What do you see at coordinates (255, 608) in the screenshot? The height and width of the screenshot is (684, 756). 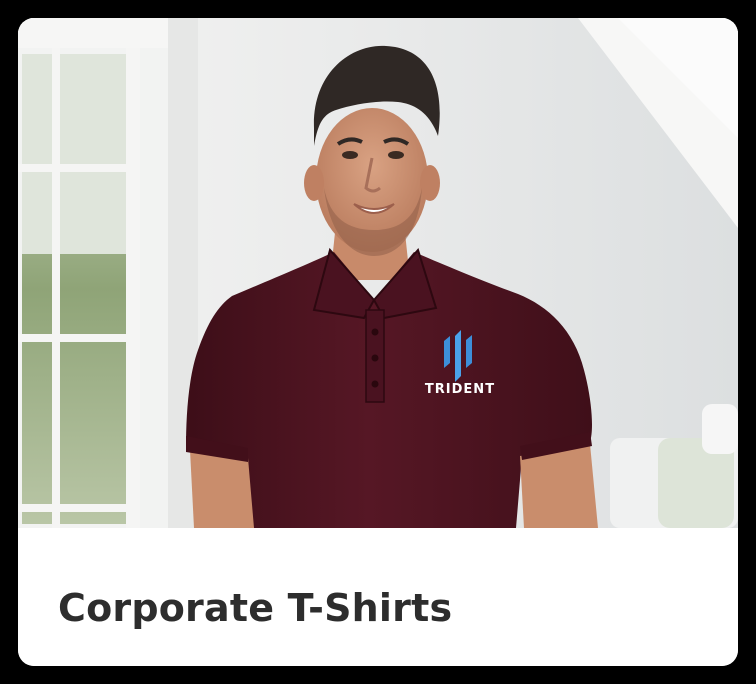 I see `card-title: Corporate T-Shirts` at bounding box center [255, 608].